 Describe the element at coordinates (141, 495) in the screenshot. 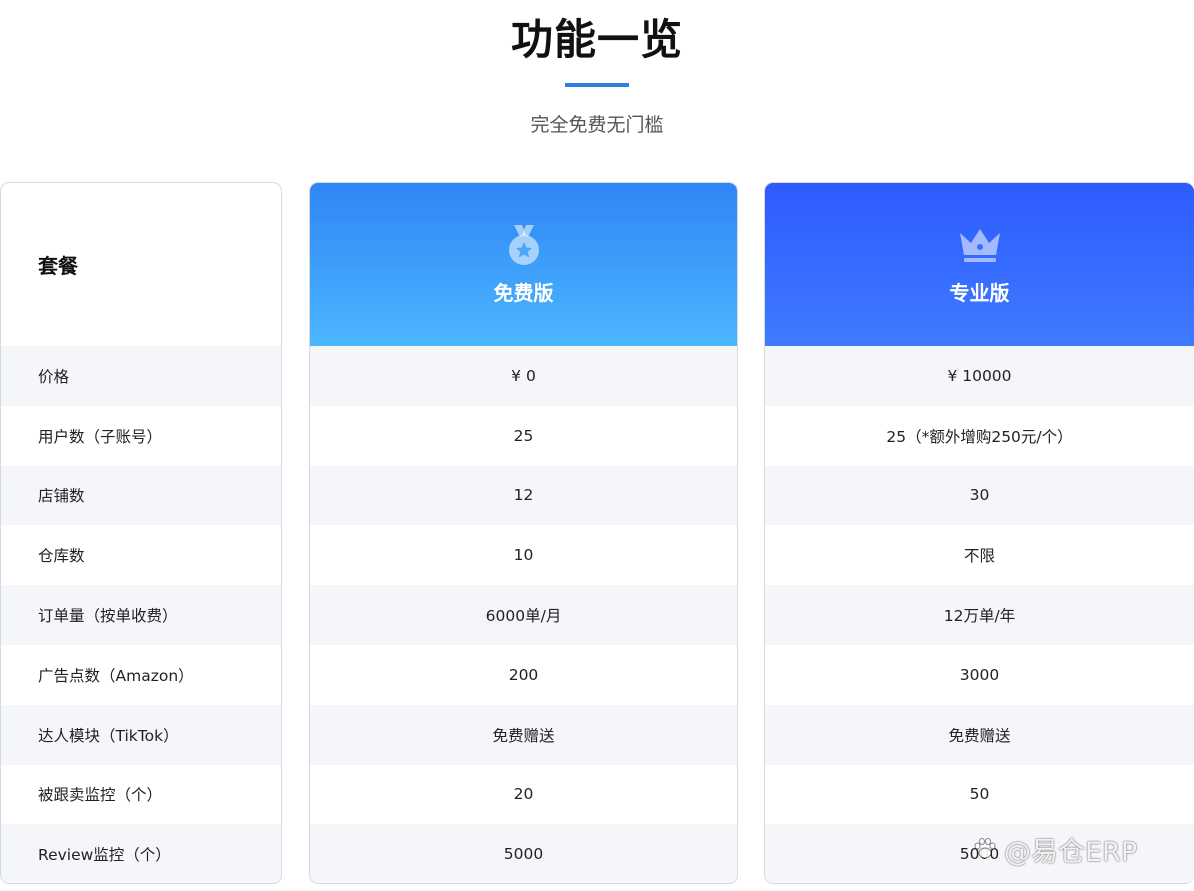

I see `feature-label-stores: 店铺数` at that location.